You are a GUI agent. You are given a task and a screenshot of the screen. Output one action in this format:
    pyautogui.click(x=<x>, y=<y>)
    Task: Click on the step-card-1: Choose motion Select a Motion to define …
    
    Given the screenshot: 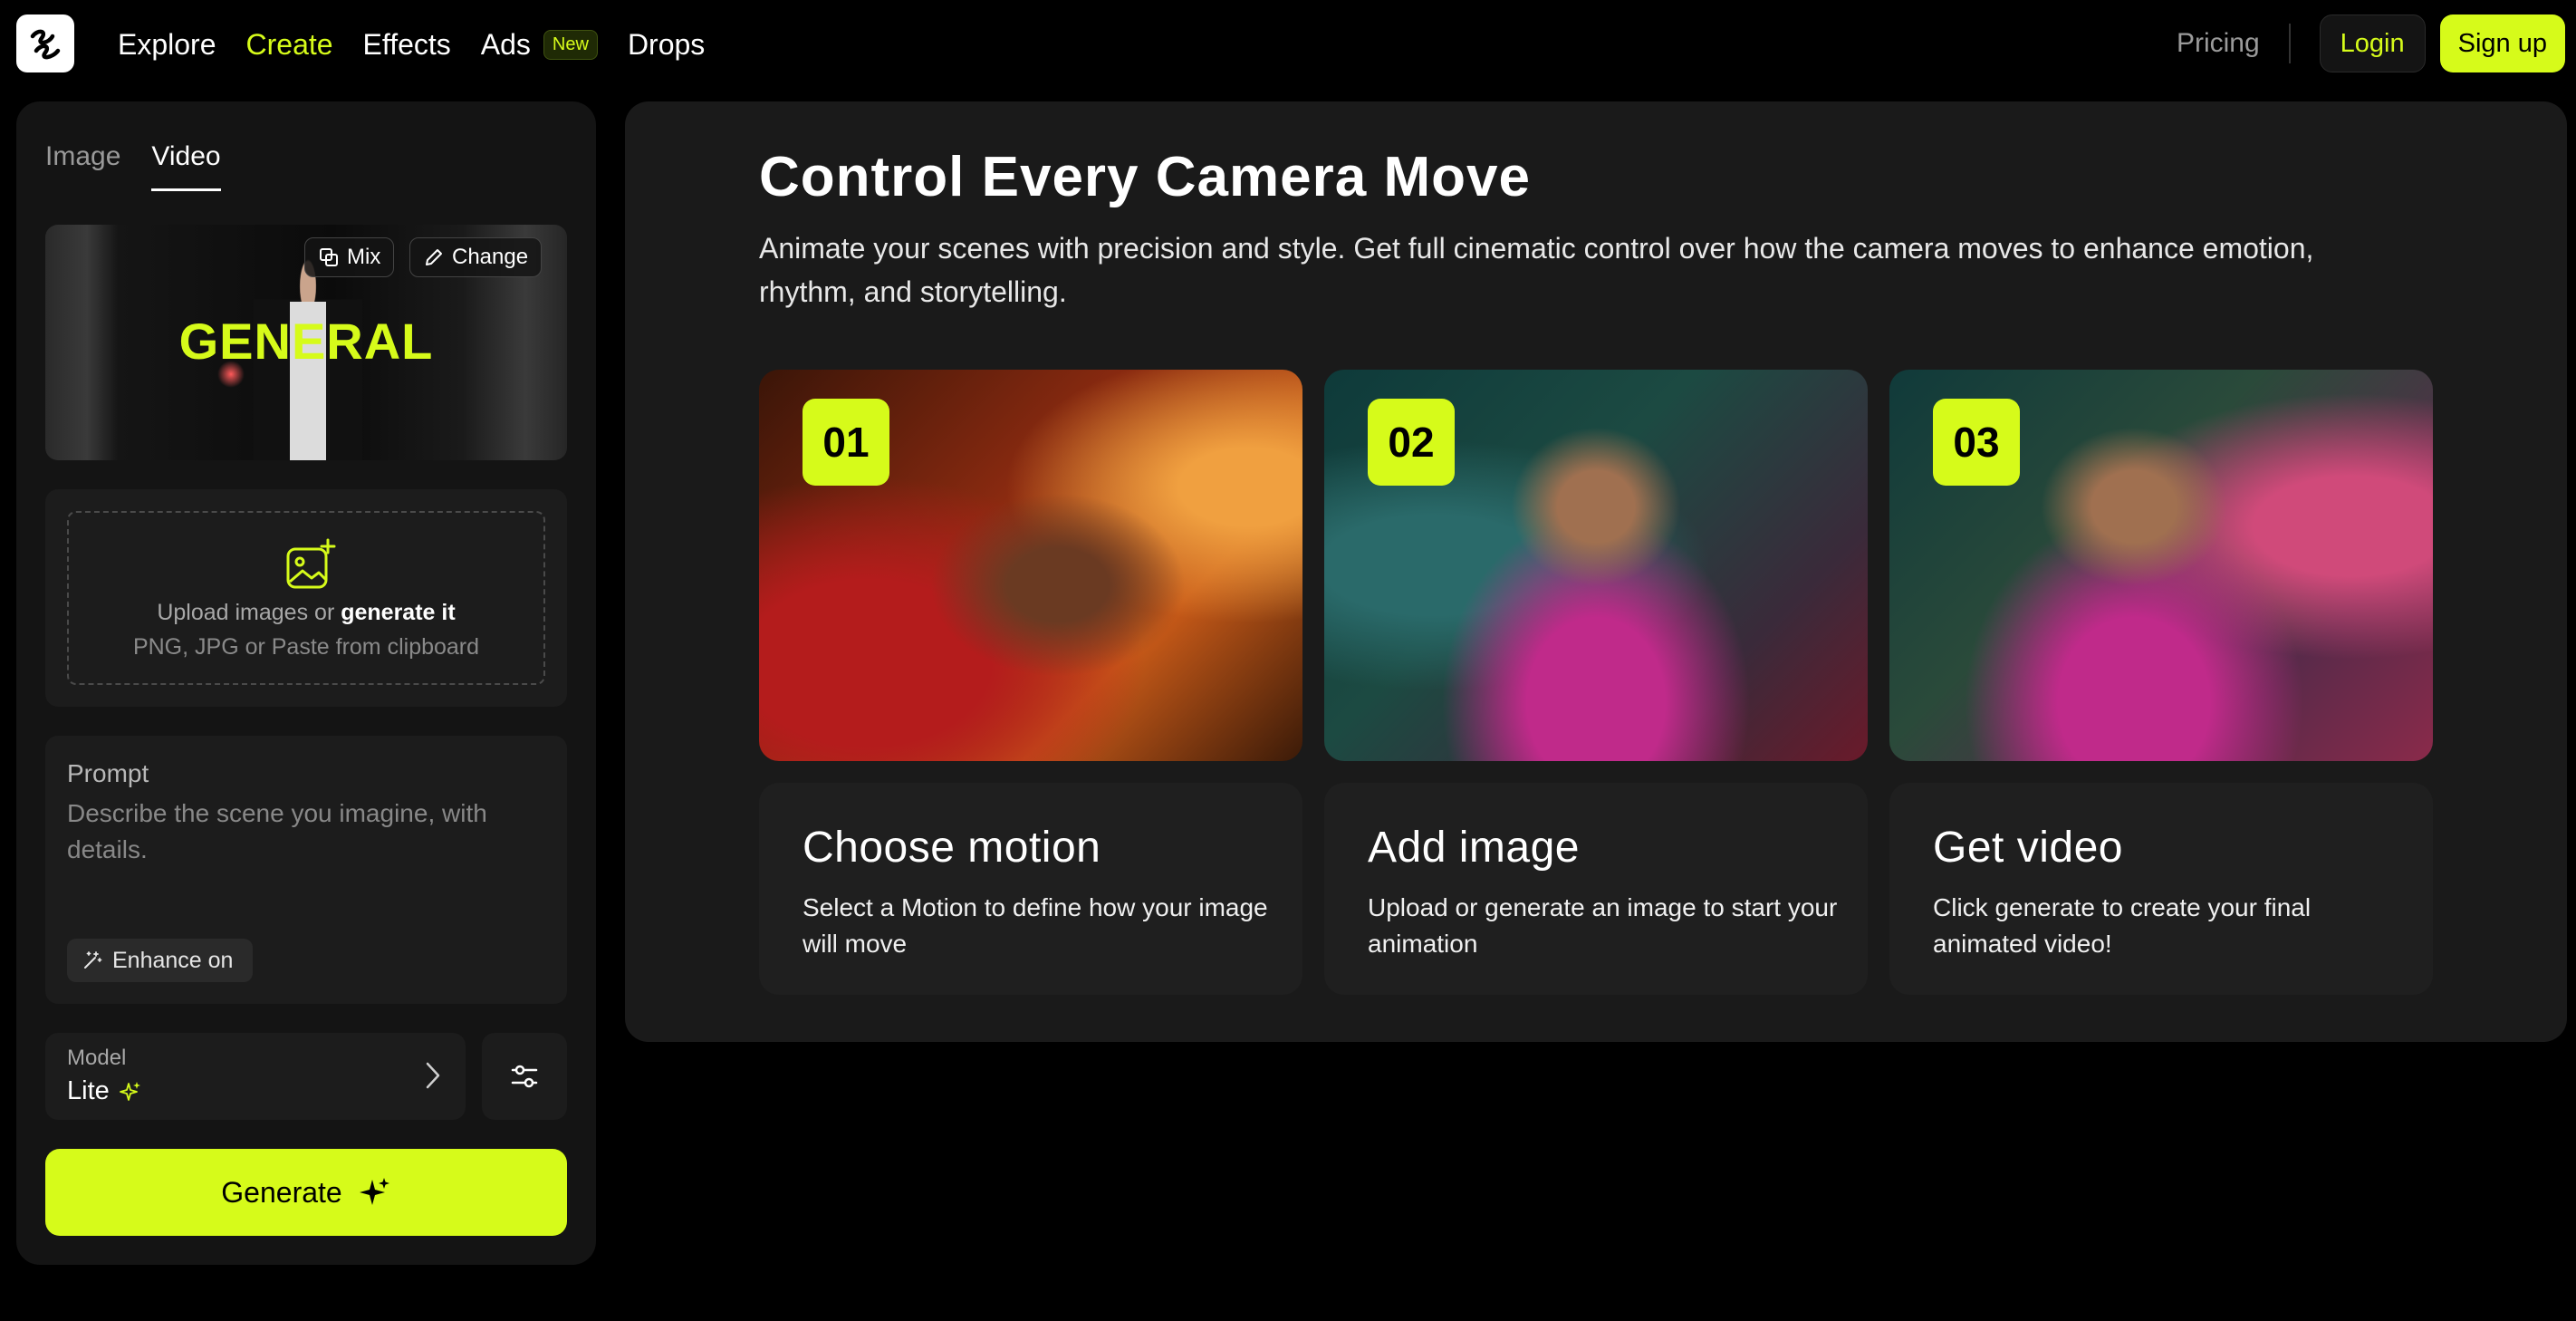 What is the action you would take?
    pyautogui.click(x=1030, y=889)
    